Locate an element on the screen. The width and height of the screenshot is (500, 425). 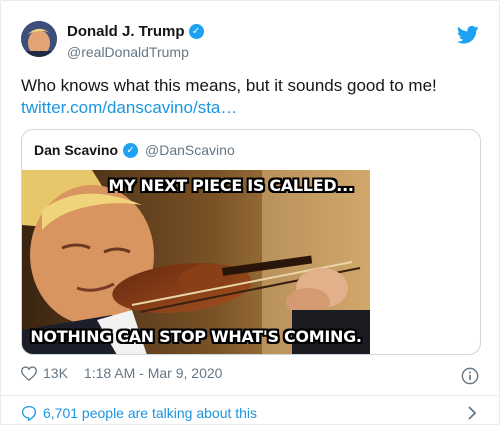
author-handle: @realDonaldTrump is located at coordinates (128, 52).